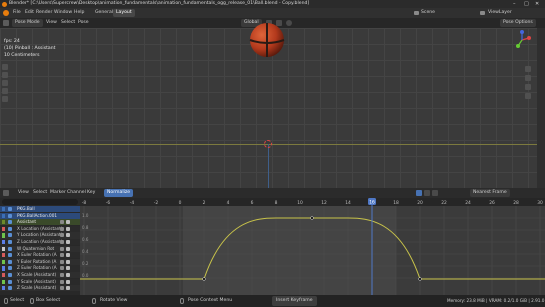  What do you see at coordinates (44, 13) in the screenshot?
I see `menu-render: Render` at bounding box center [44, 13].